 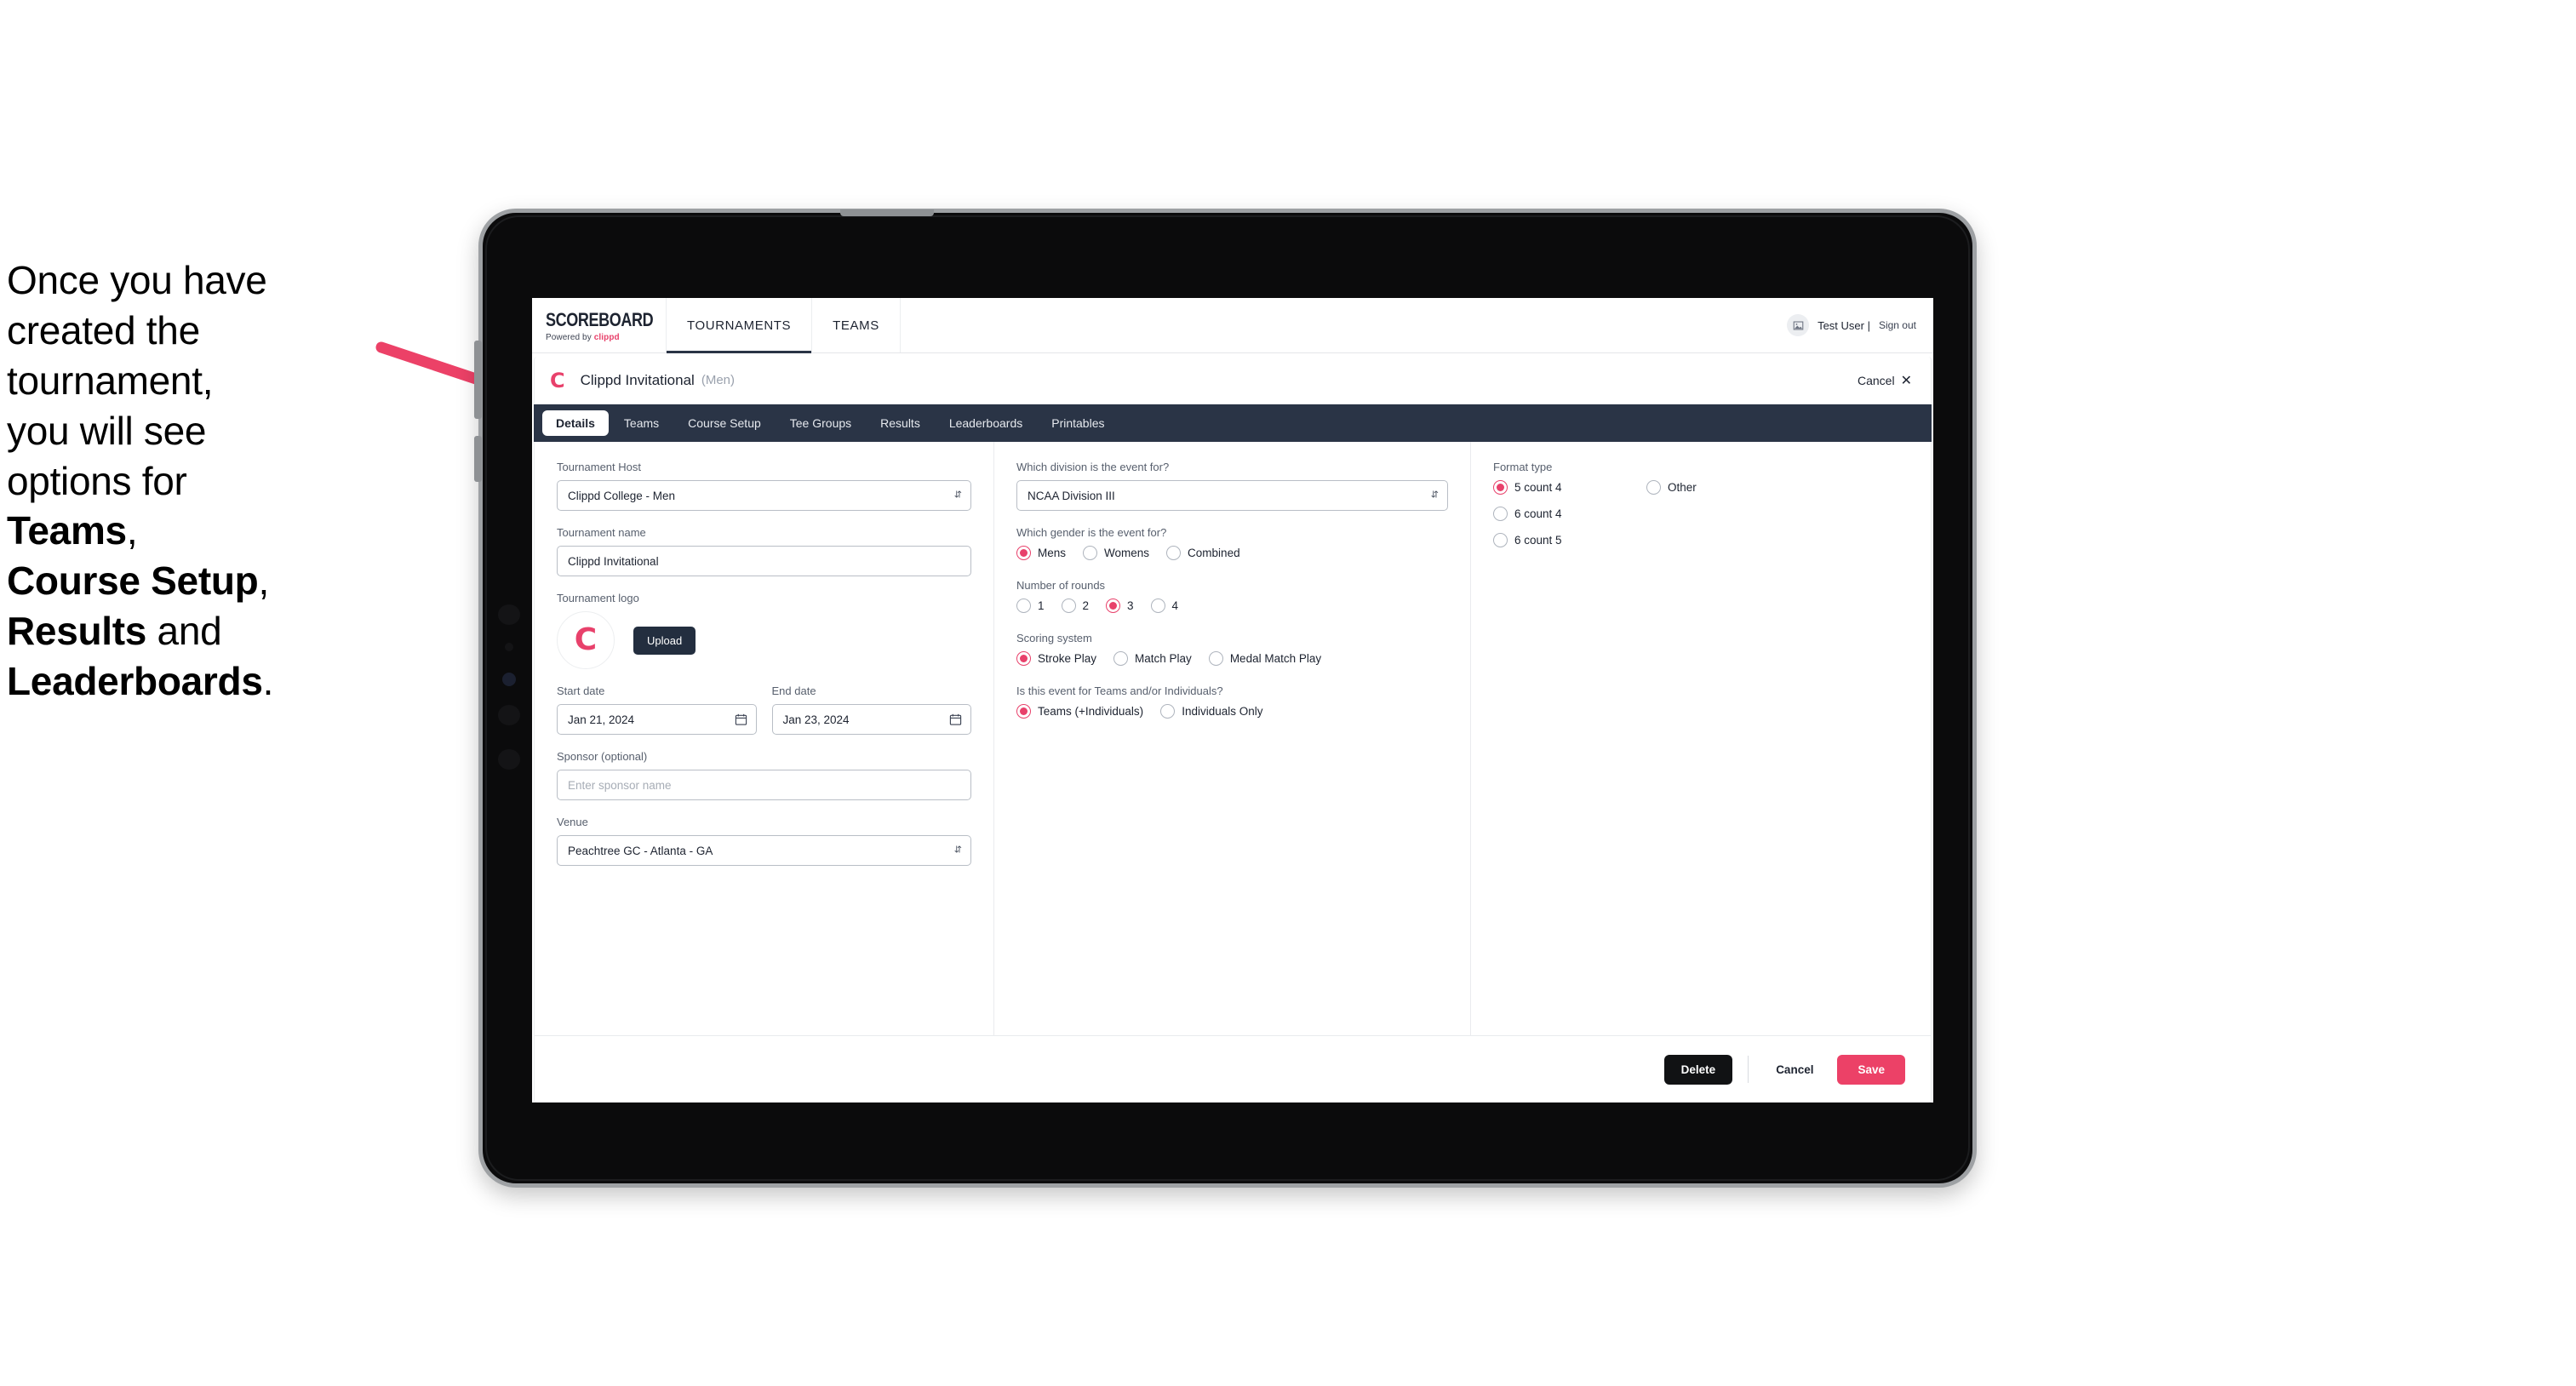 What do you see at coordinates (820, 423) in the screenshot?
I see `tab-tee-groups: Tee Groups` at bounding box center [820, 423].